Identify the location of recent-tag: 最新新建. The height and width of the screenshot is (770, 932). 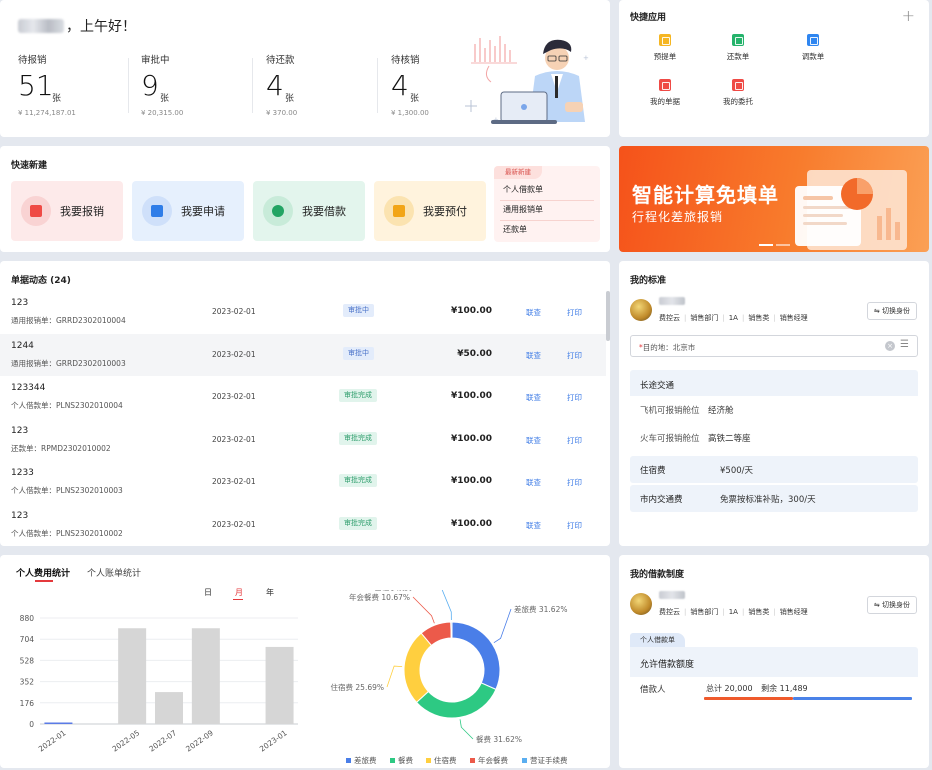
(518, 172).